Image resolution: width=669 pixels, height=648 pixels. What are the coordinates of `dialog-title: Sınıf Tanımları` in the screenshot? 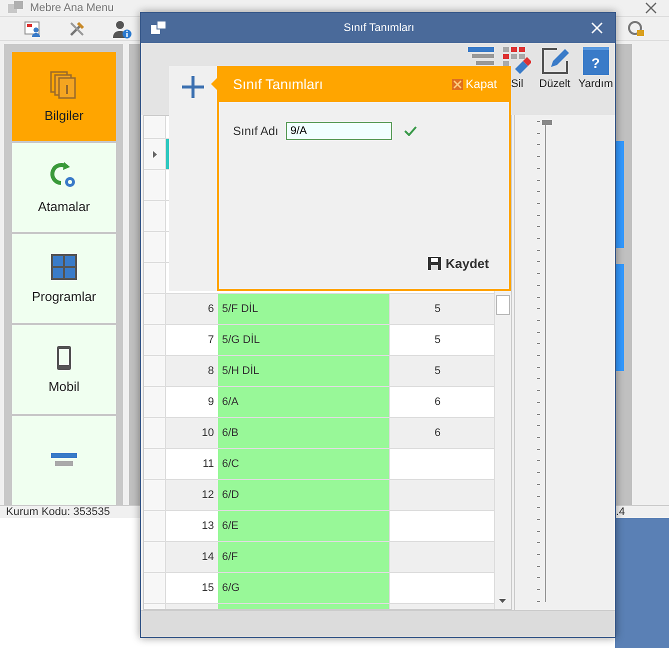 It's located at (379, 28).